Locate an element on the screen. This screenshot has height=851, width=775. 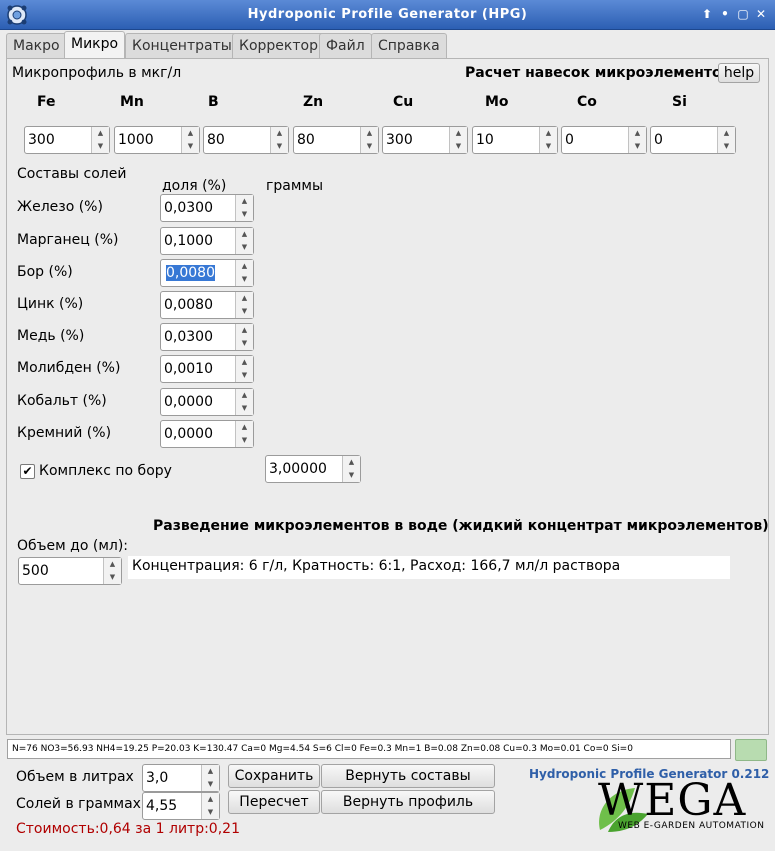
salts-title: Составы солей is located at coordinates (72, 174).